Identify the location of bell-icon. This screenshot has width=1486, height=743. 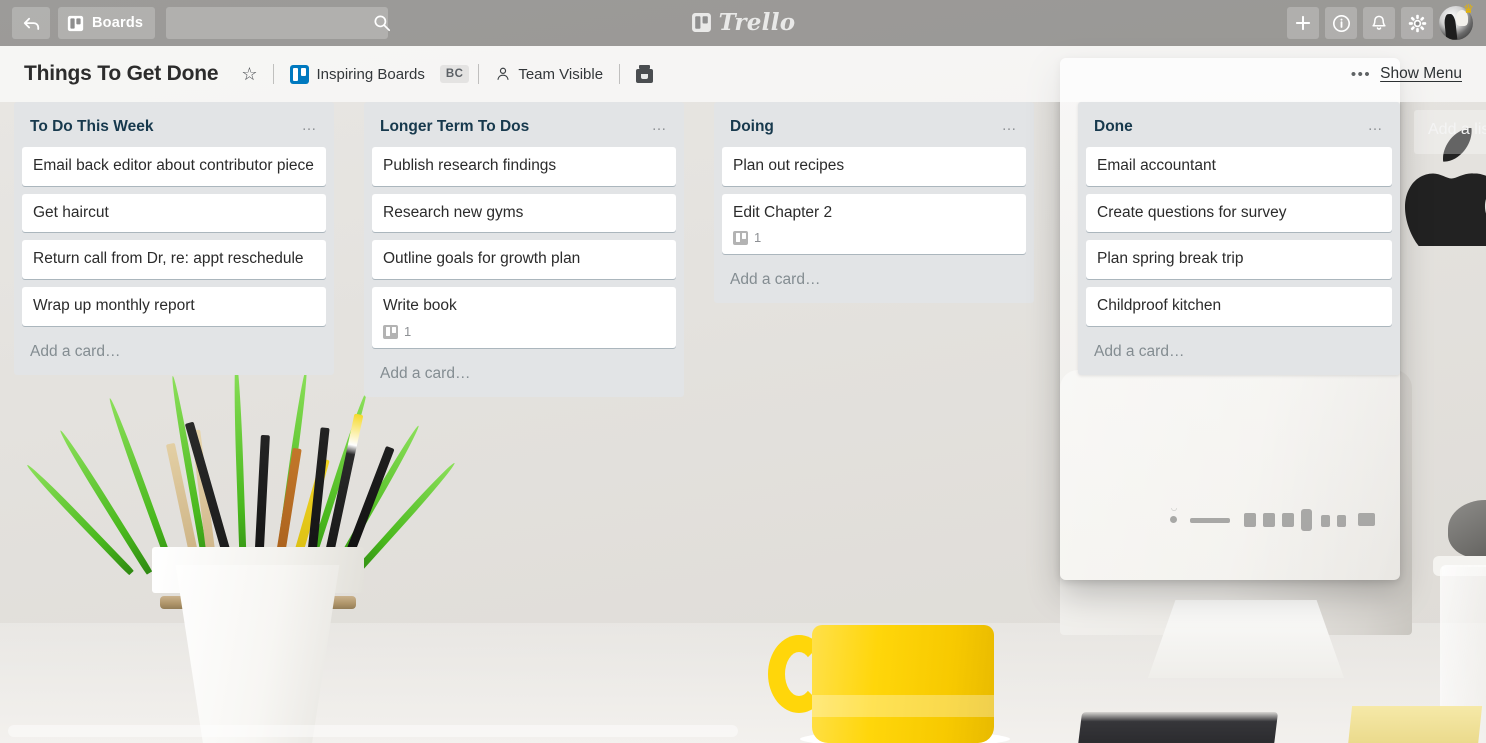
(1379, 23).